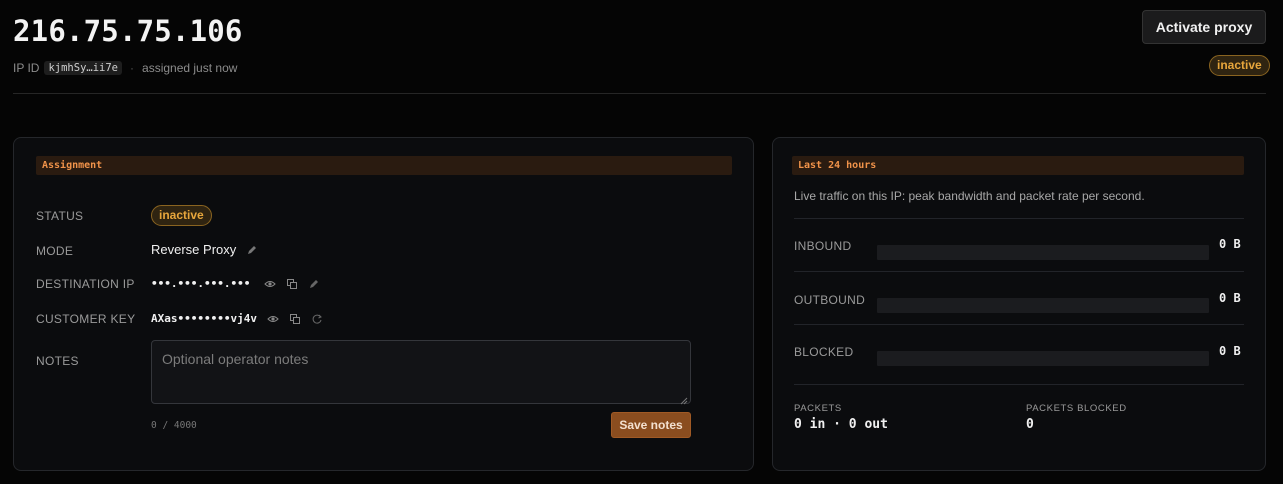  I want to click on metric-value-outbound: 0 B, so click(1230, 298).